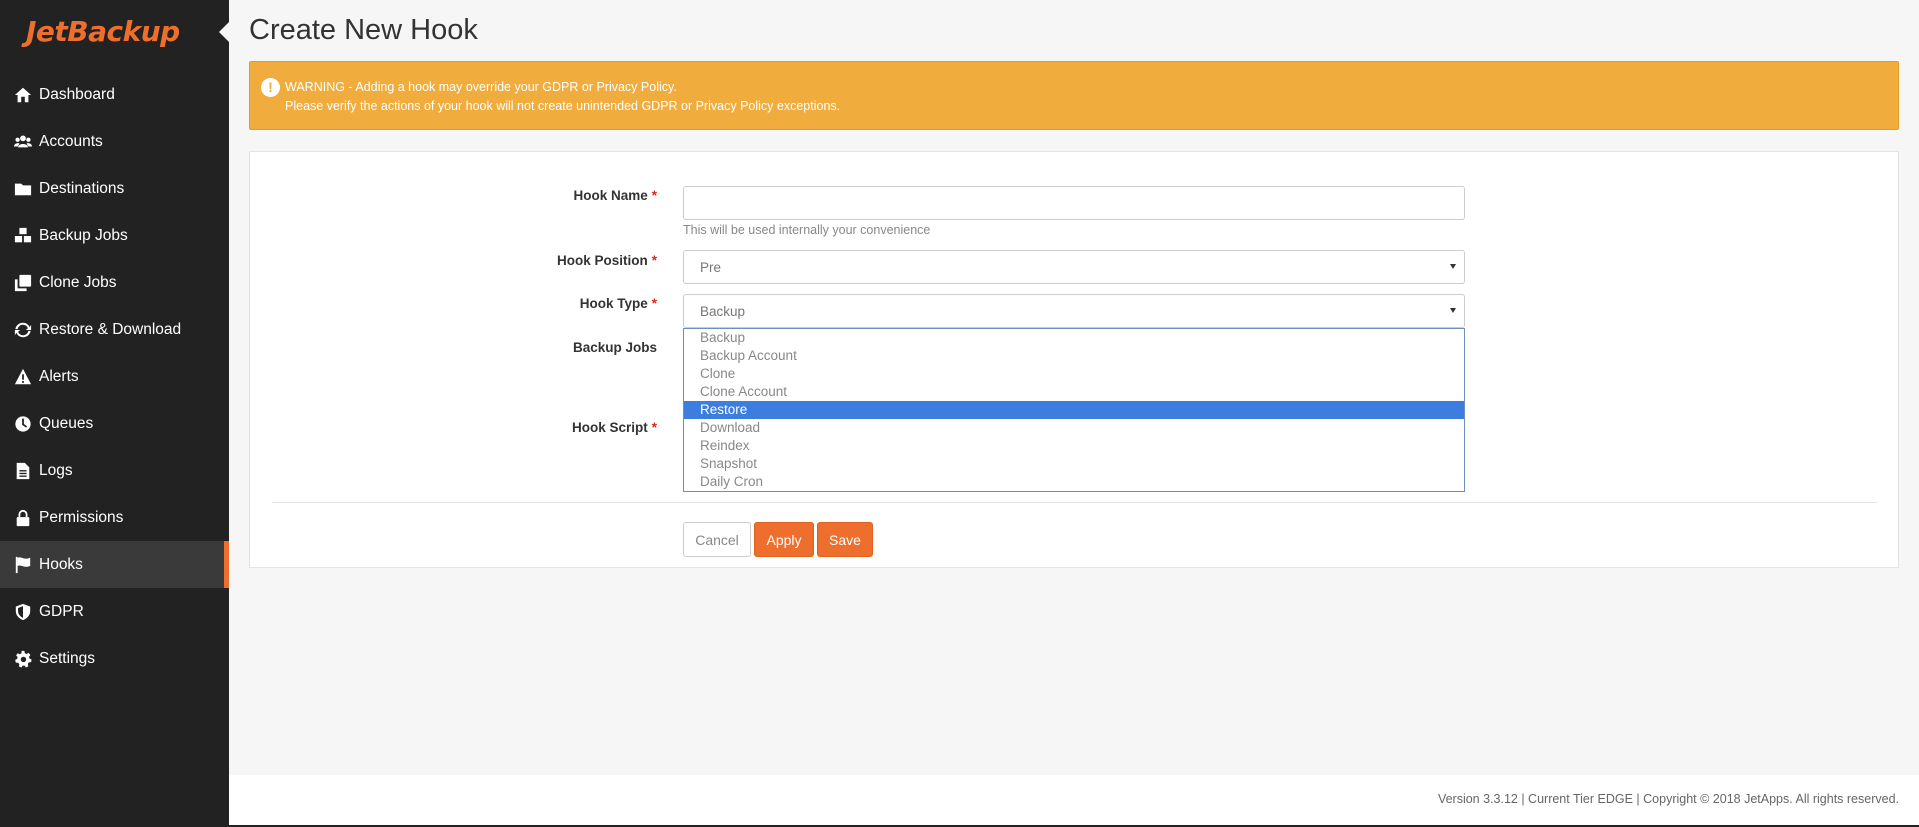 This screenshot has height=827, width=1919. Describe the element at coordinates (114, 658) in the screenshot. I see `sidebar-item-settings: Settings` at that location.